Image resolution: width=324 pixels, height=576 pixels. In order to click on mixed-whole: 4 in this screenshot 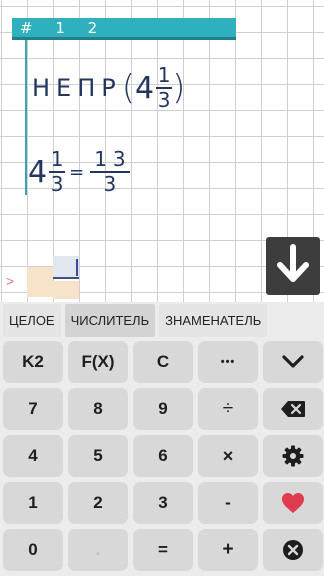, I will do `click(145, 88)`.